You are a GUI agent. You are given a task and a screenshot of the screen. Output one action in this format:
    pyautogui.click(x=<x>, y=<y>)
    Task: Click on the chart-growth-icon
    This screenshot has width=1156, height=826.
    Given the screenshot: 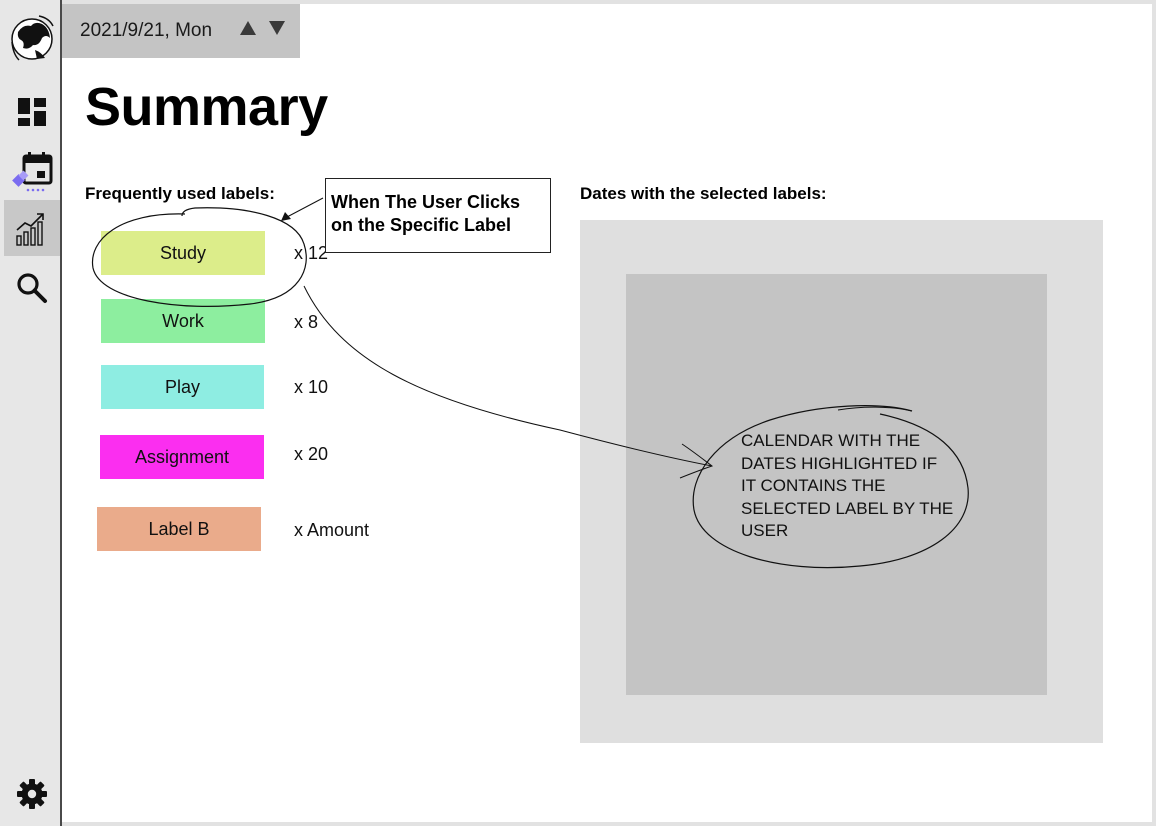 What is the action you would take?
    pyautogui.click(x=30, y=229)
    